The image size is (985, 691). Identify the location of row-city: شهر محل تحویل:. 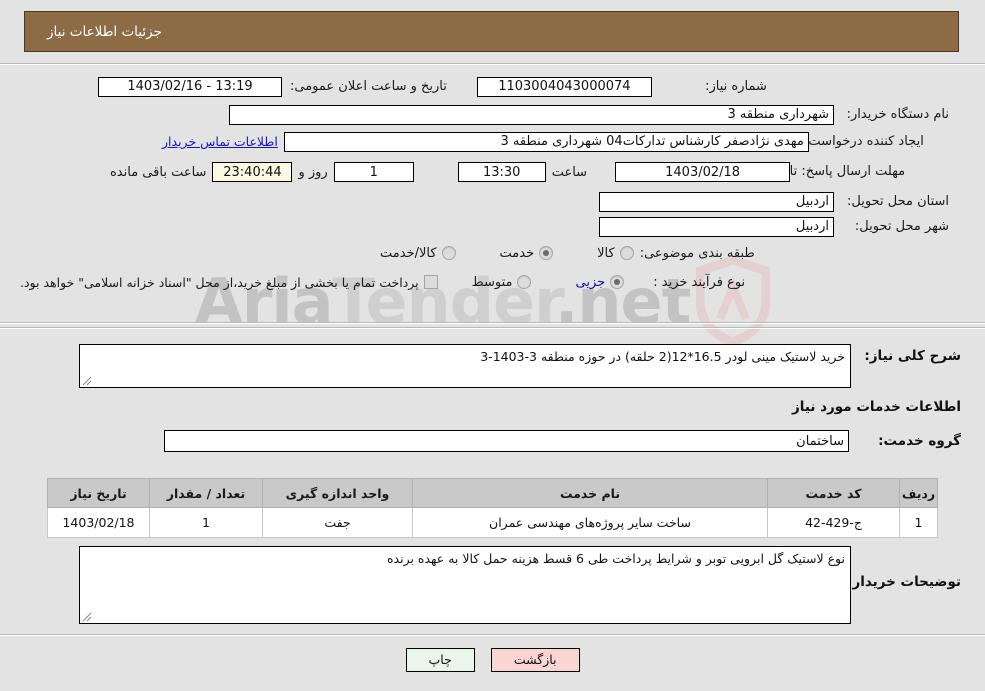
(492, 226).